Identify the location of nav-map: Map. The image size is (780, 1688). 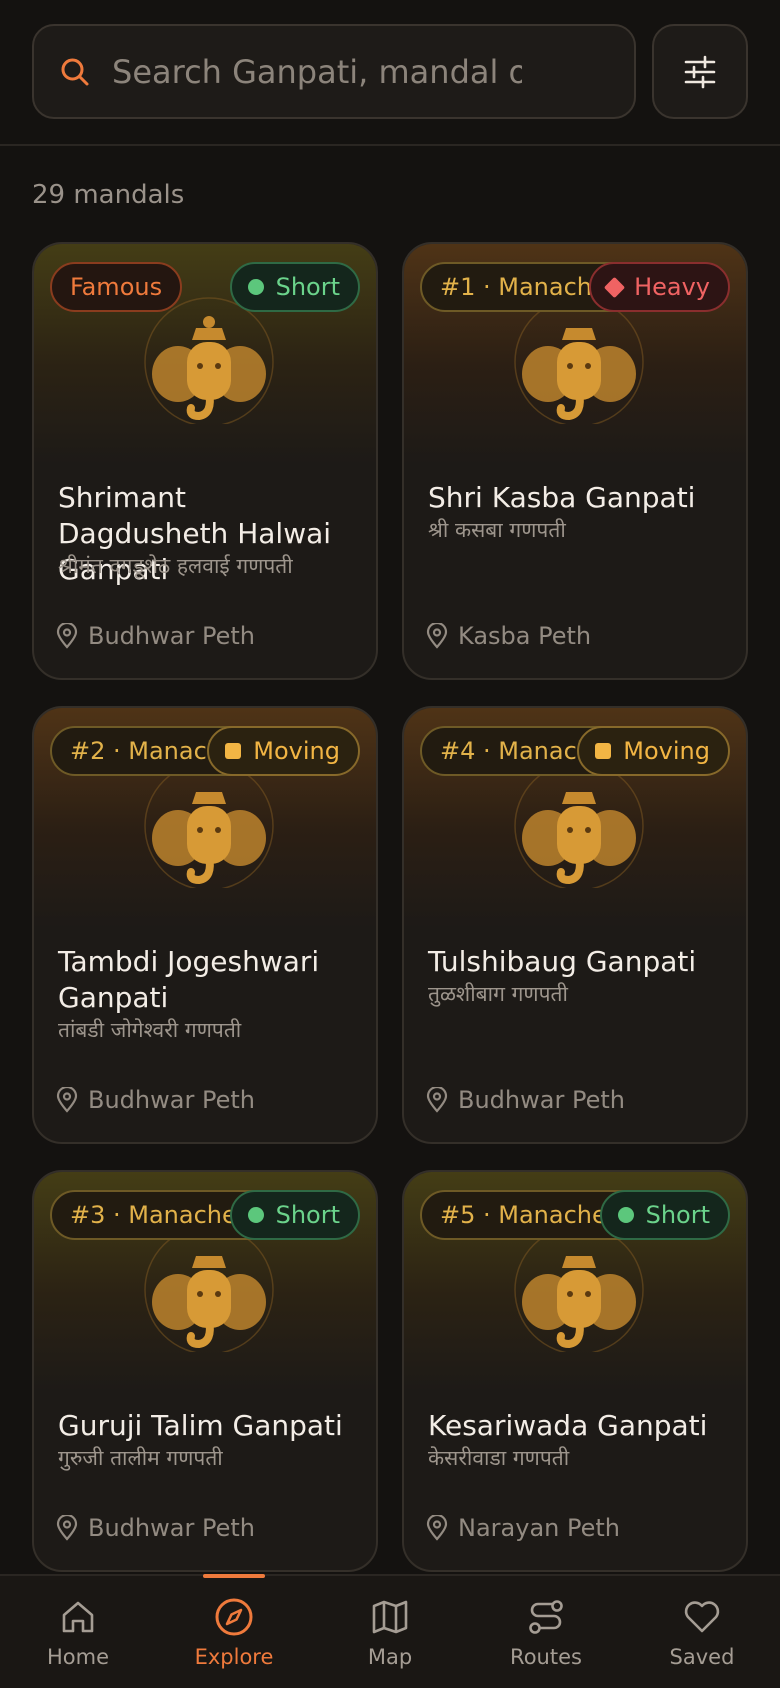
(390, 1632).